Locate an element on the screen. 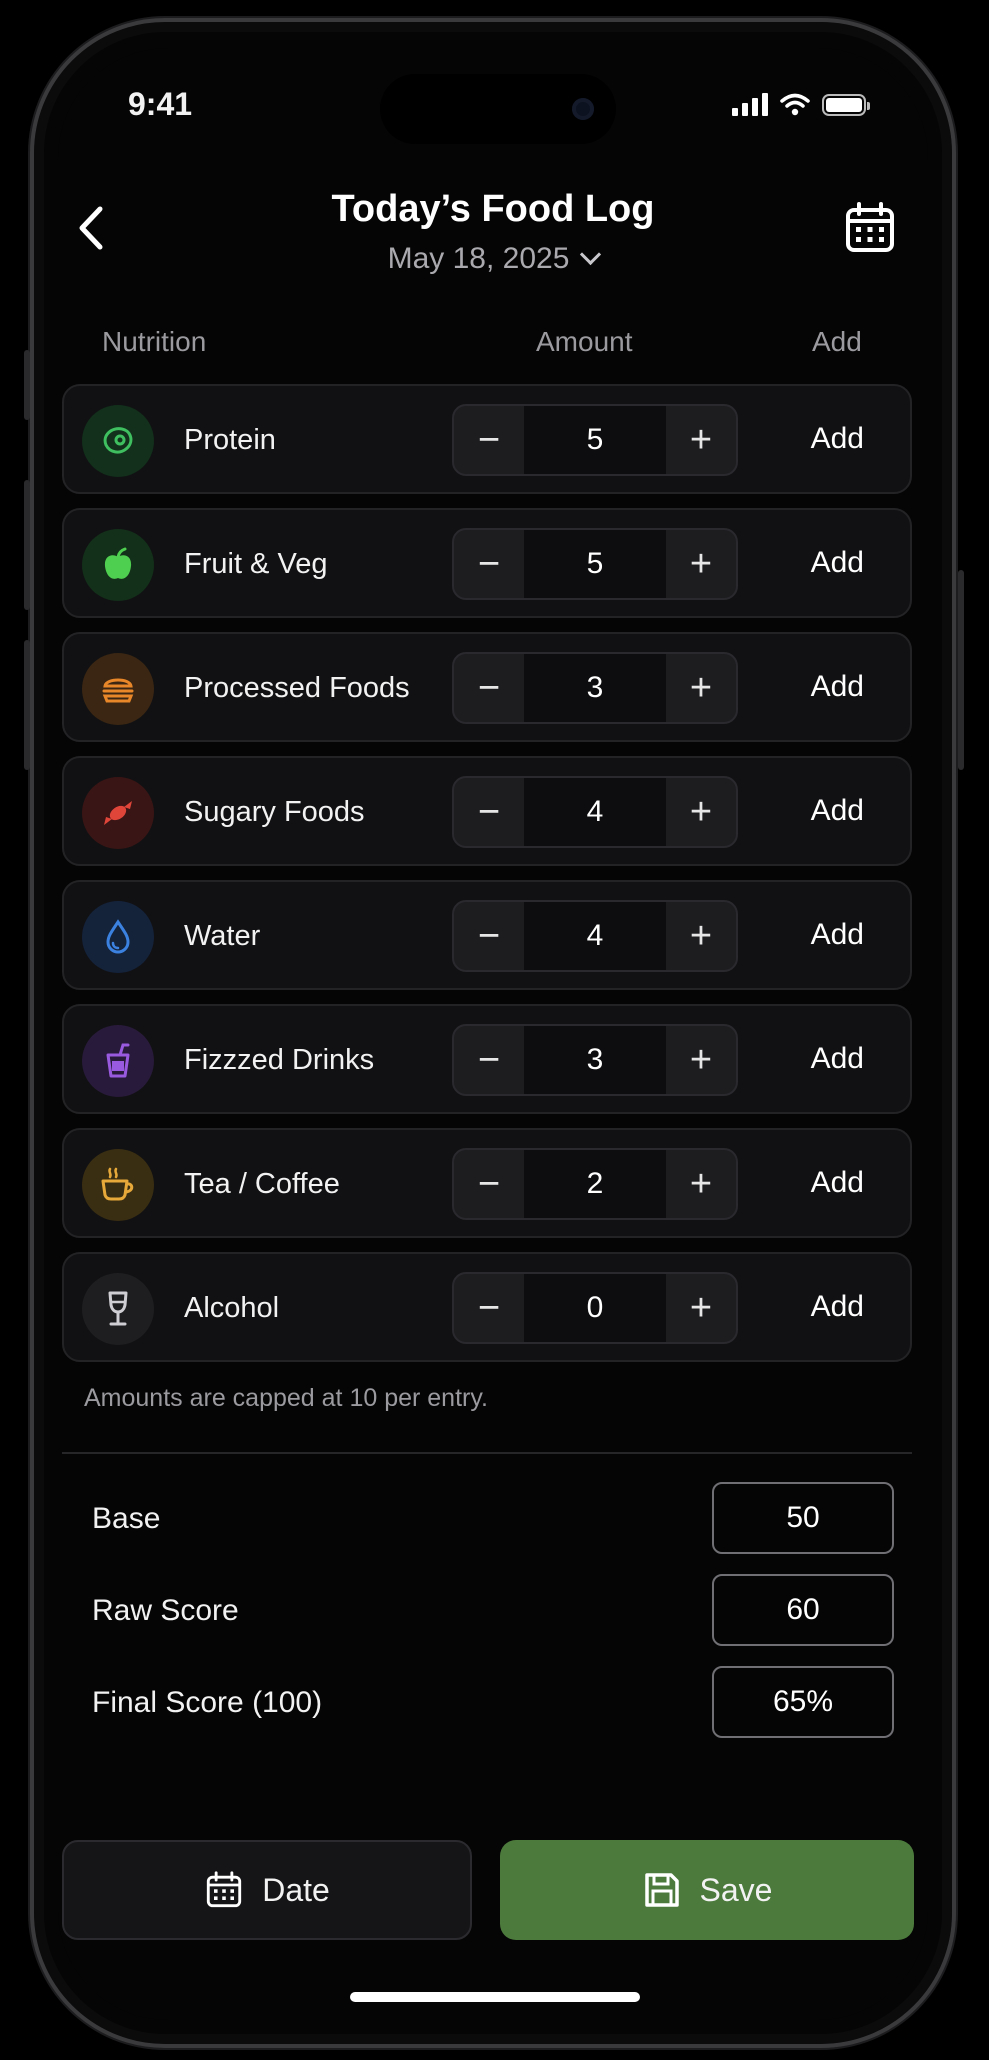 This screenshot has height=2060, width=989. date-button: Date is located at coordinates (267, 1890).